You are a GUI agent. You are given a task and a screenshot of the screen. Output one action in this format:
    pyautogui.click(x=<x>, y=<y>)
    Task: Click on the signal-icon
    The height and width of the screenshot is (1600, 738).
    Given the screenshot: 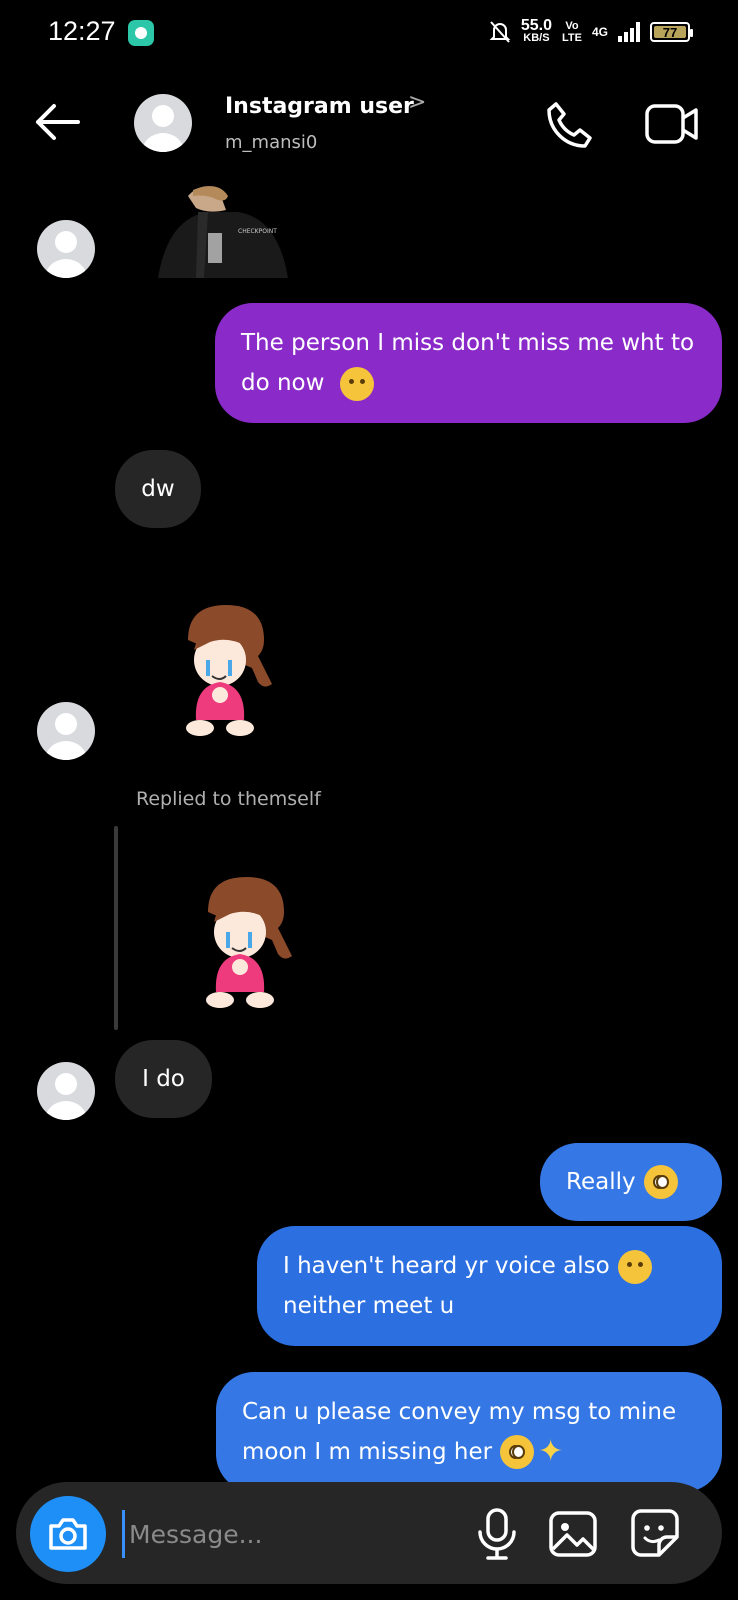 What is the action you would take?
    pyautogui.click(x=629, y=32)
    